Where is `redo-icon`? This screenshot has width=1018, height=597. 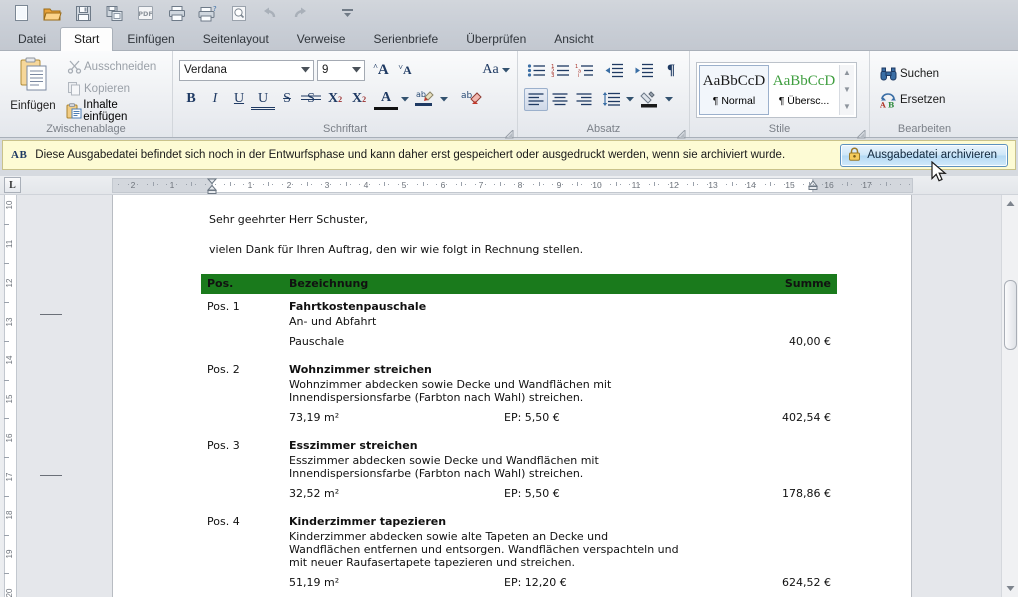
redo-icon is located at coordinates (300, 13).